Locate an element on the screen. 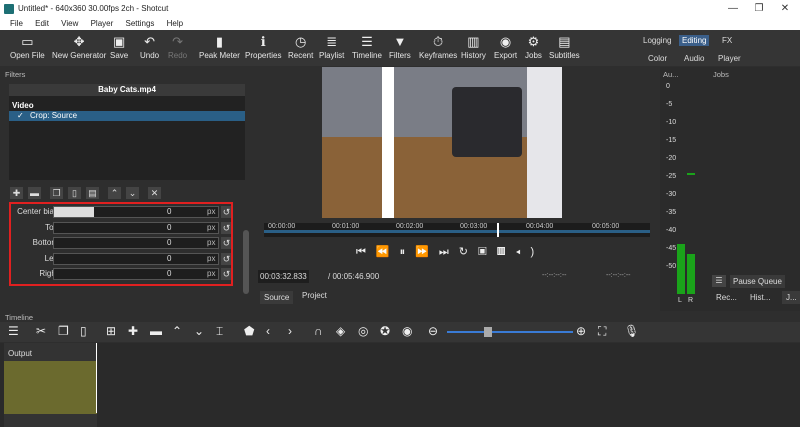  filters-scrollbar is located at coordinates (246, 262).